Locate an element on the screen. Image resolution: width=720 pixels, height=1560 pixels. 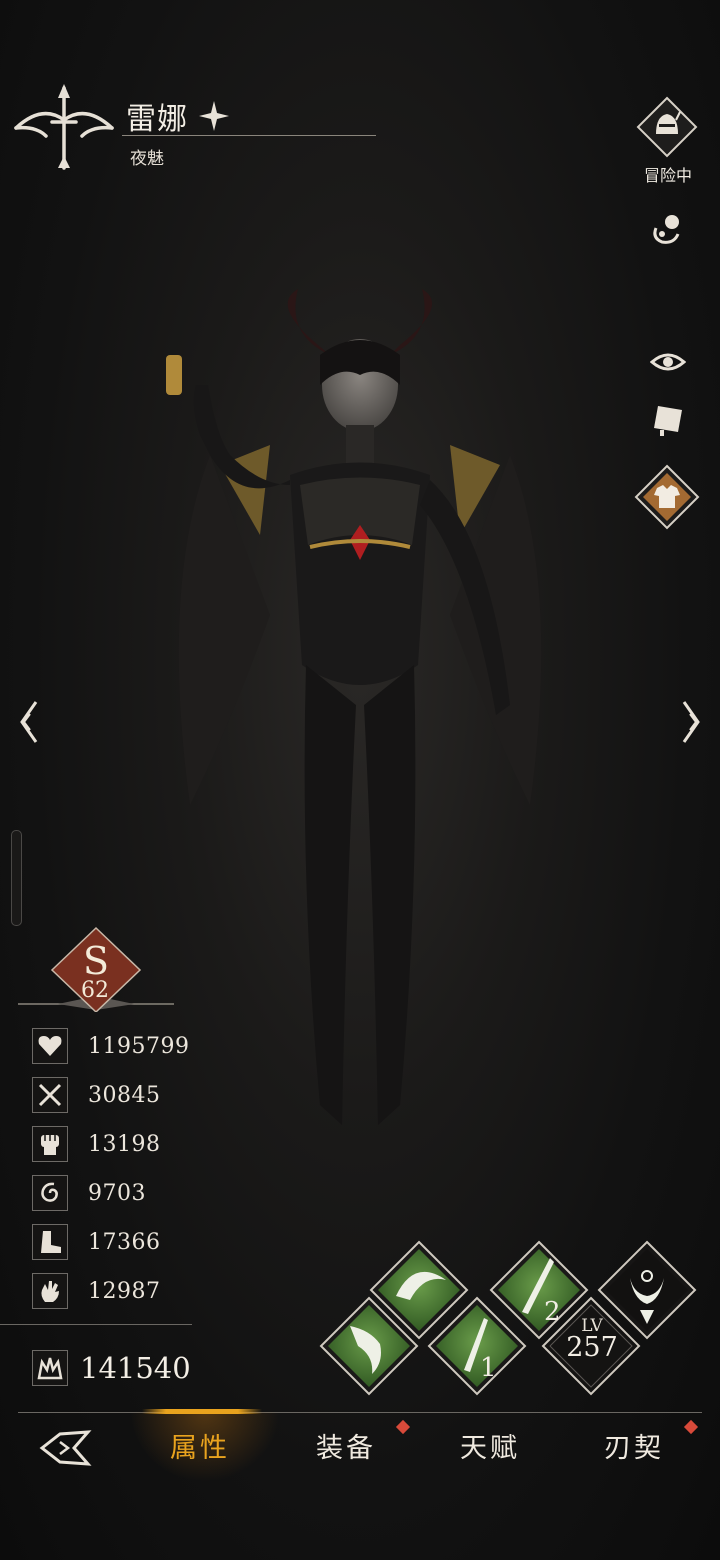
rank-letter: S is located at coordinates (96, 961).